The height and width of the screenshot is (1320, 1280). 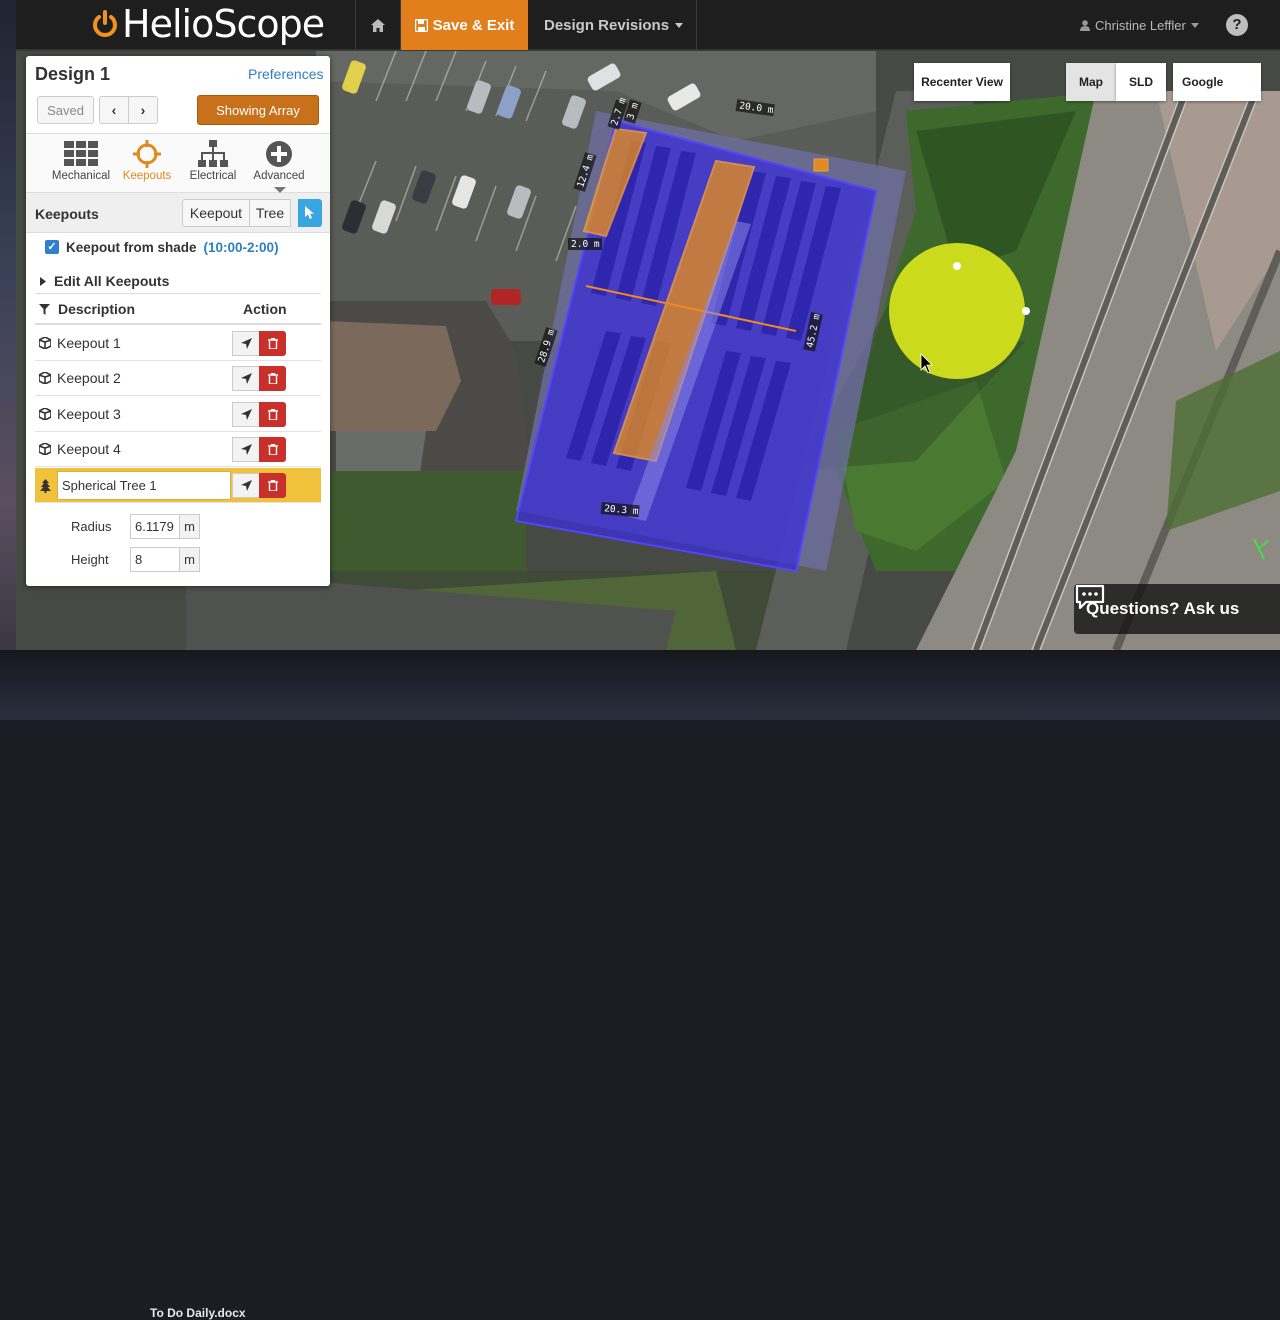 What do you see at coordinates (104, 281) in the screenshot?
I see `edit-all-keepouts-toggle: Edit All Keepouts` at bounding box center [104, 281].